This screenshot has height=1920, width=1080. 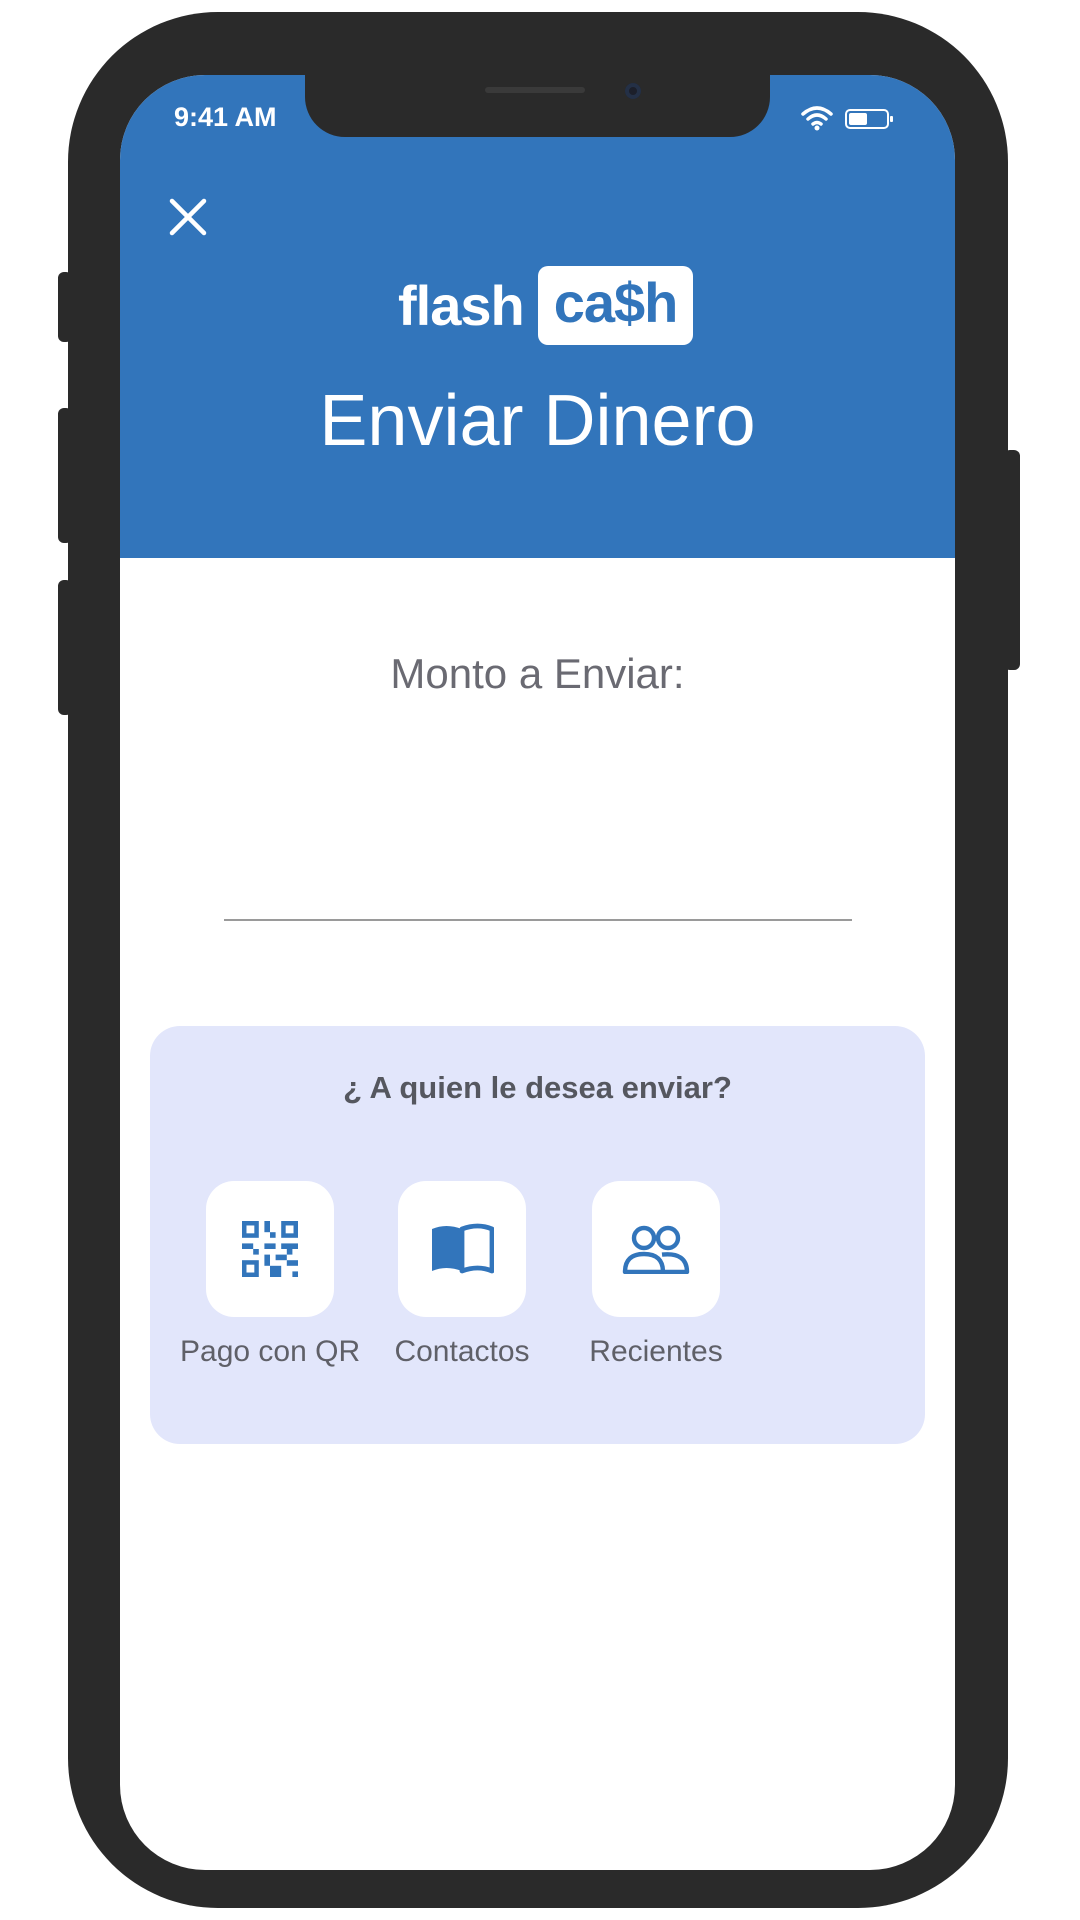 What do you see at coordinates (656, 1351) in the screenshot?
I see `recent-option-label: Recientes` at bounding box center [656, 1351].